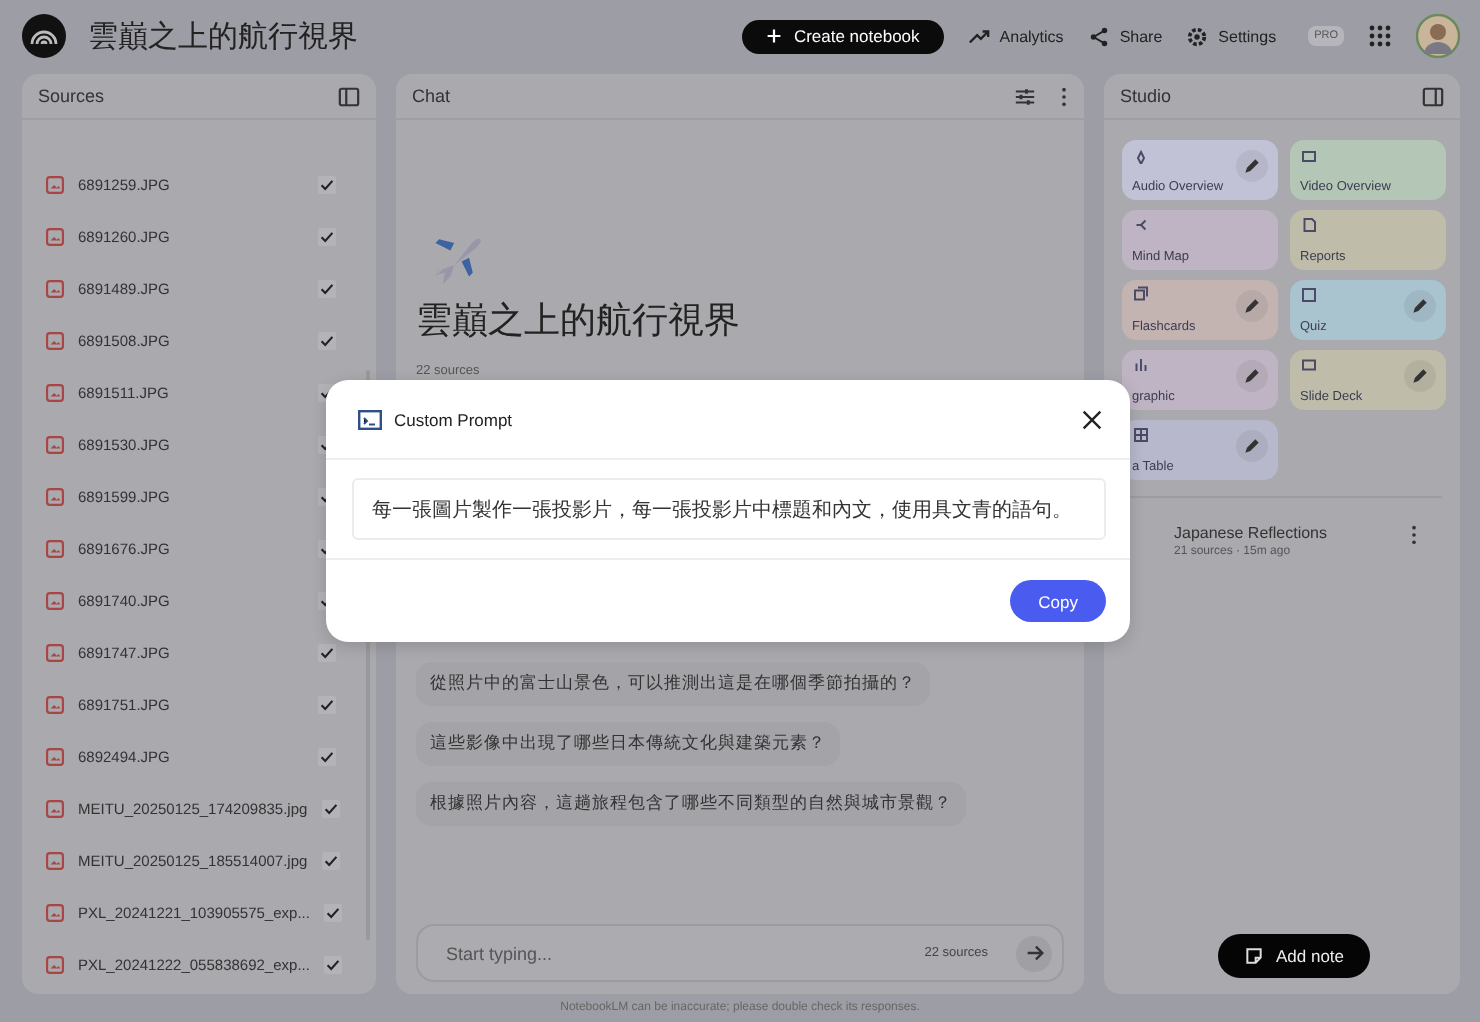  What do you see at coordinates (1092, 419) in the screenshot?
I see `close-button` at bounding box center [1092, 419].